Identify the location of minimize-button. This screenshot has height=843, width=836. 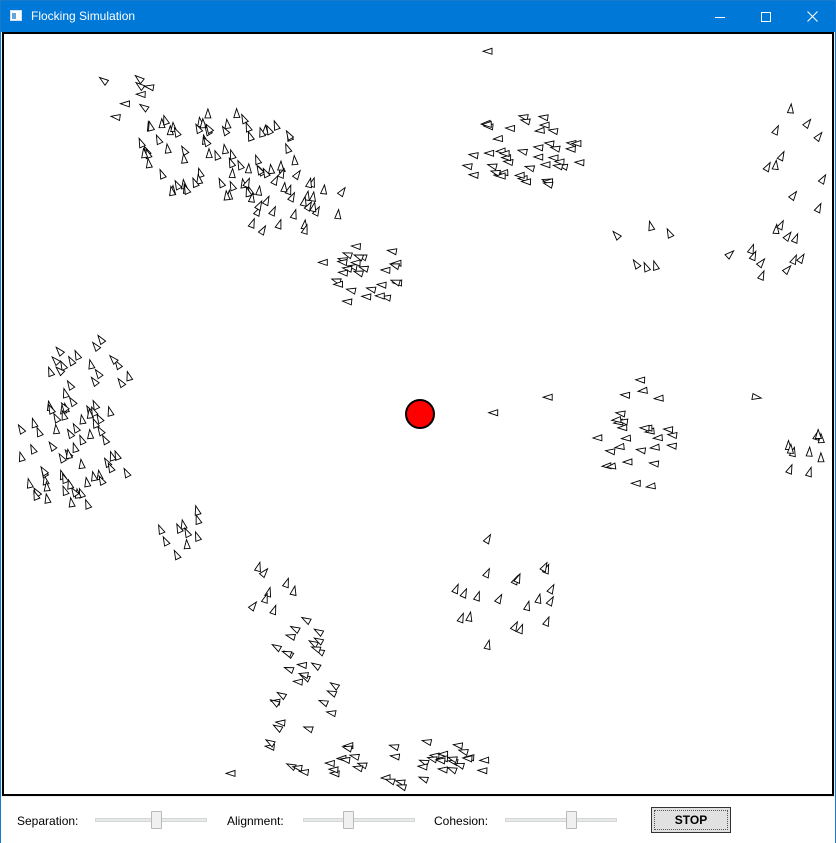
(720, 16).